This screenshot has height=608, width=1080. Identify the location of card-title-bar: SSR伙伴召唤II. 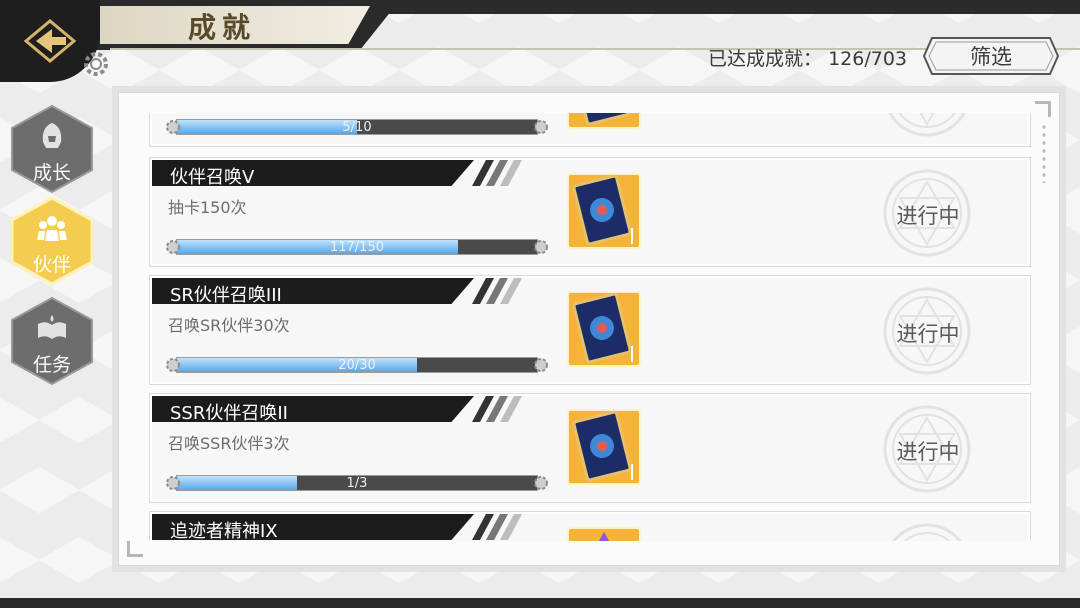
(313, 409).